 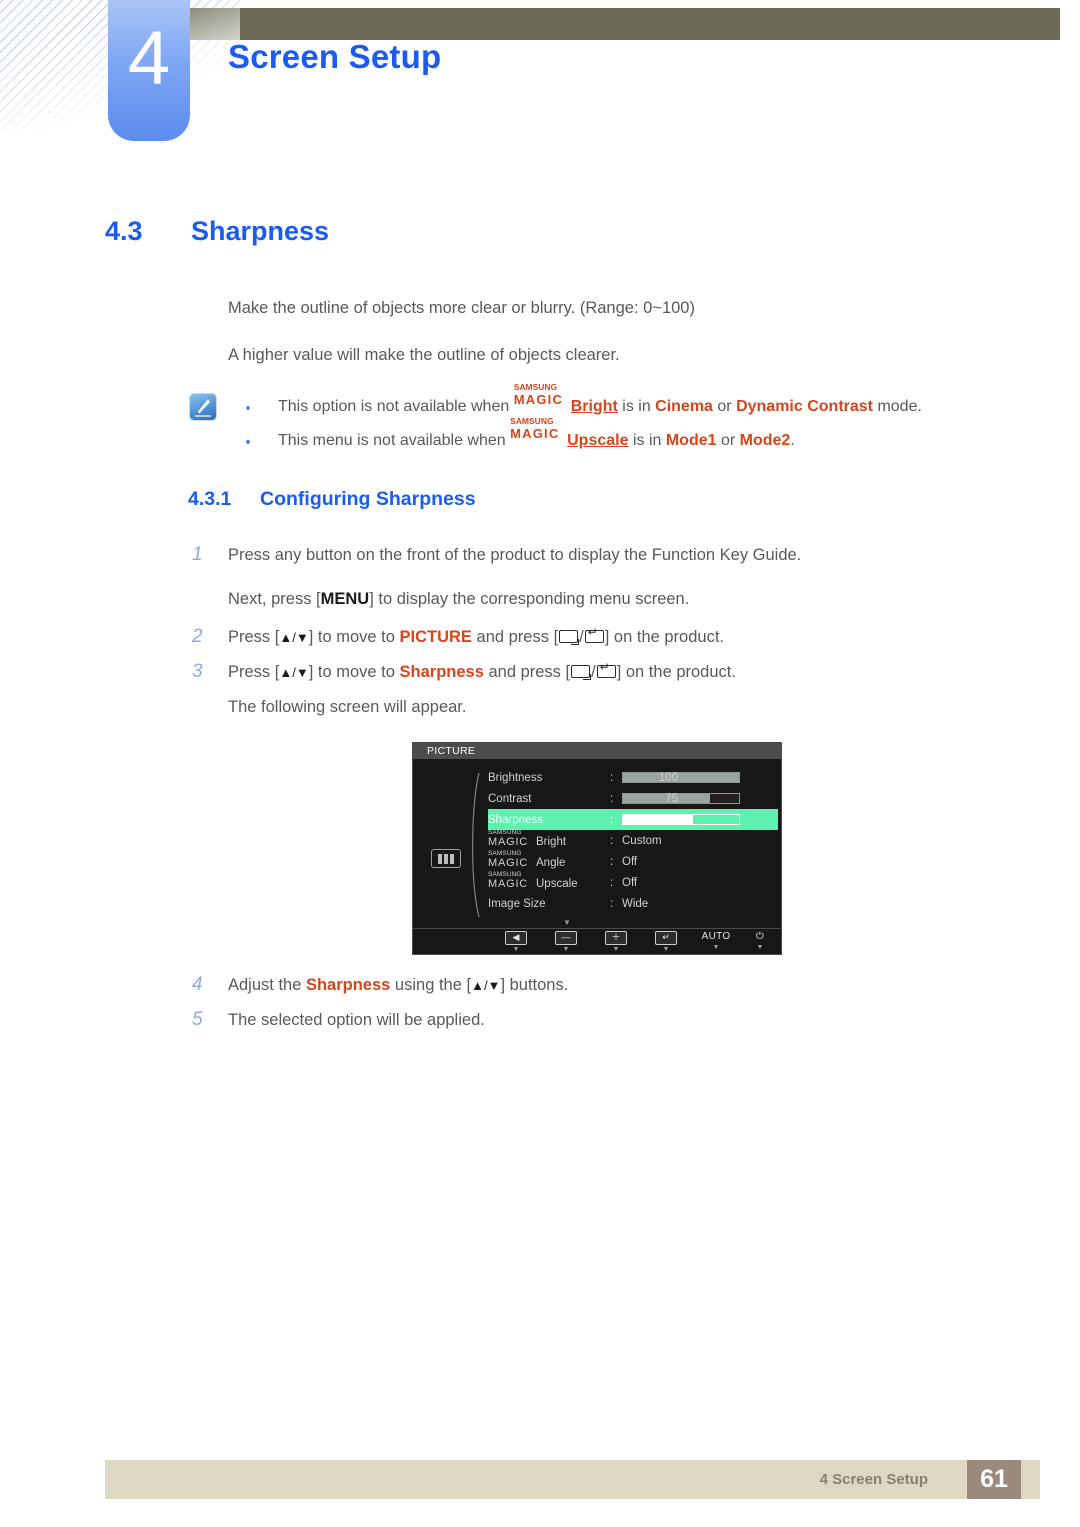 I want to click on osd-row-label-text: Angle, so click(x=551, y=862).